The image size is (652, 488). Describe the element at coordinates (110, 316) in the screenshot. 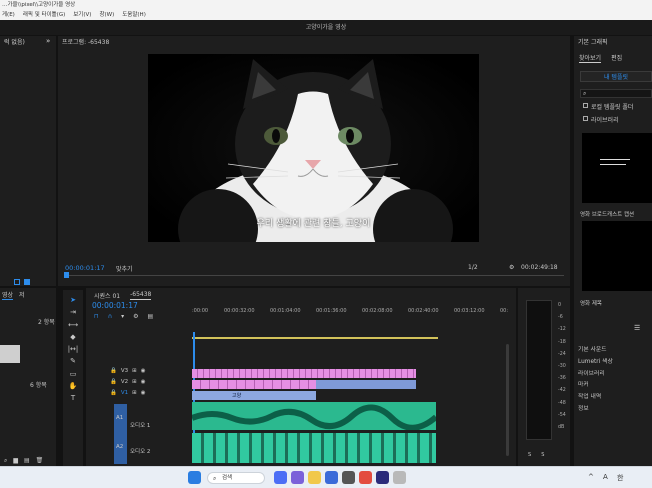

I see `link-icon: ∩` at that location.